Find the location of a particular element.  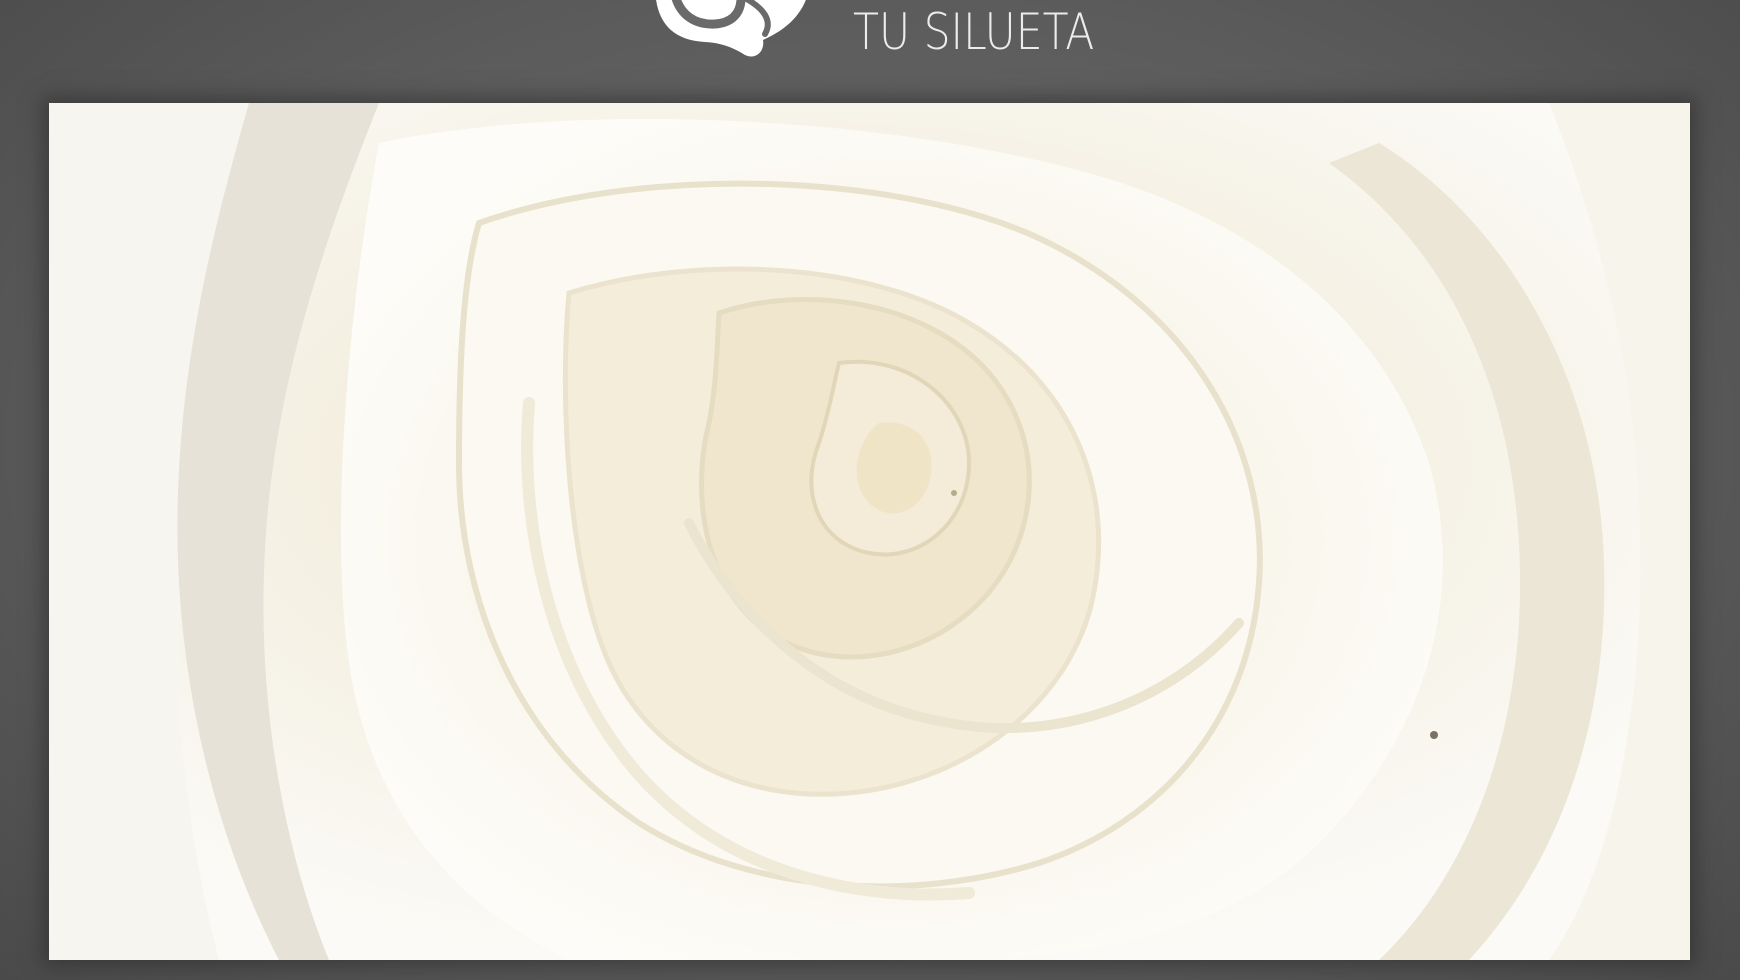

brand-tagline: TU SILUETA is located at coordinates (974, 32).